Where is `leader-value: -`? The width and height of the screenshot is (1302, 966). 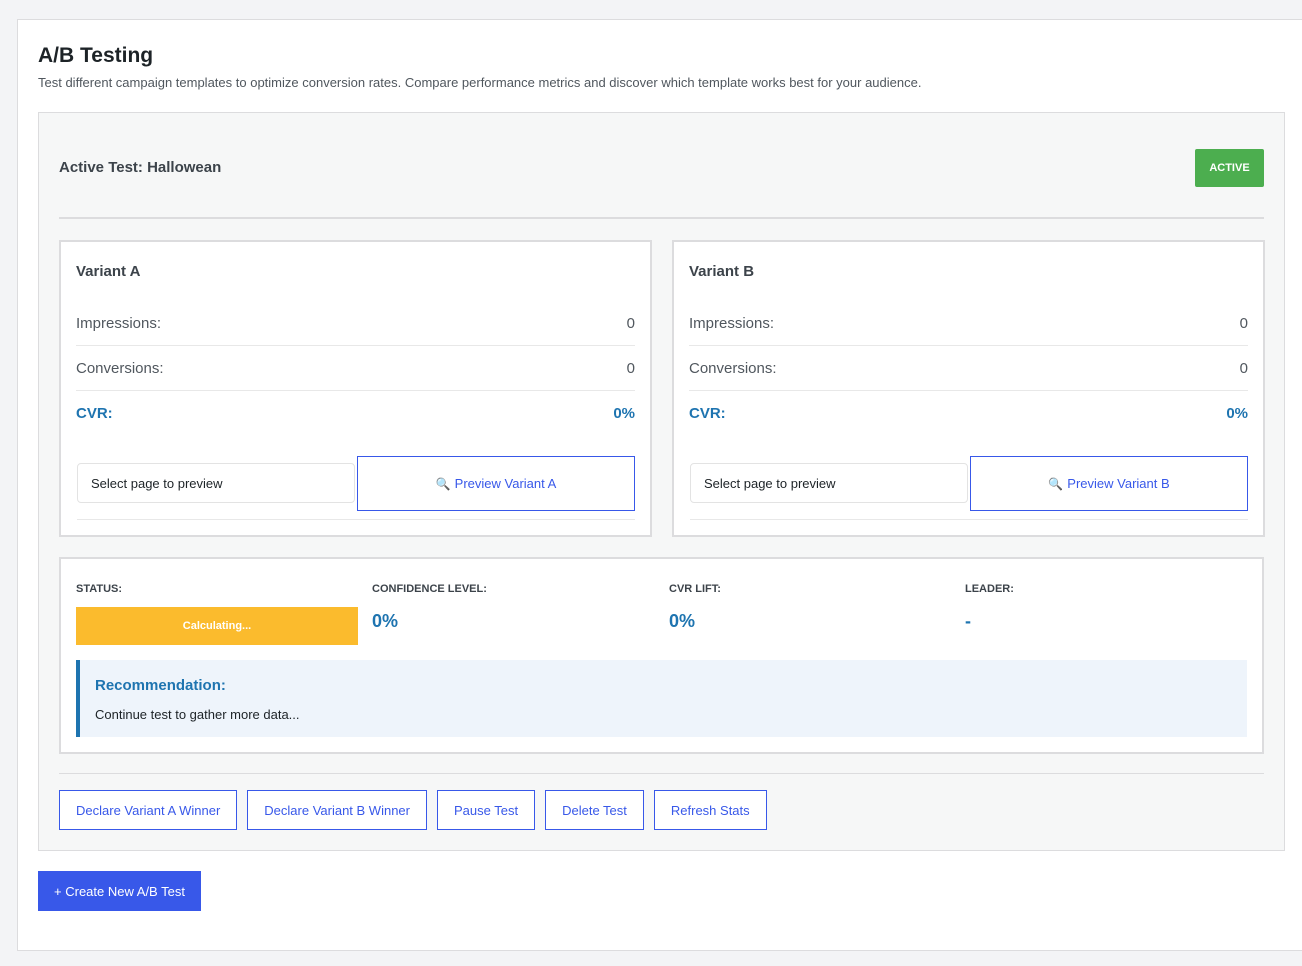 leader-value: - is located at coordinates (968, 621).